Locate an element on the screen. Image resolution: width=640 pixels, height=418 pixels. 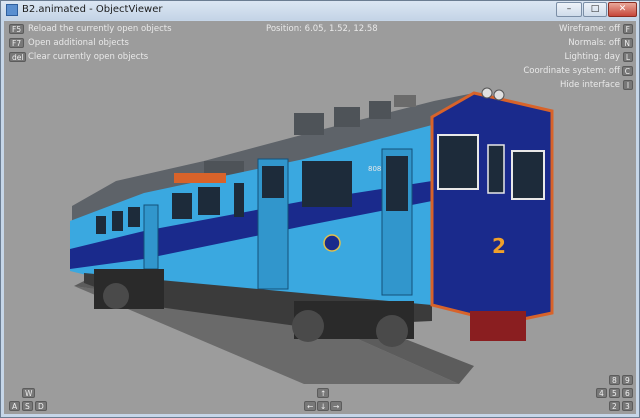
train-number: 2 is located at coordinates (499, 246).